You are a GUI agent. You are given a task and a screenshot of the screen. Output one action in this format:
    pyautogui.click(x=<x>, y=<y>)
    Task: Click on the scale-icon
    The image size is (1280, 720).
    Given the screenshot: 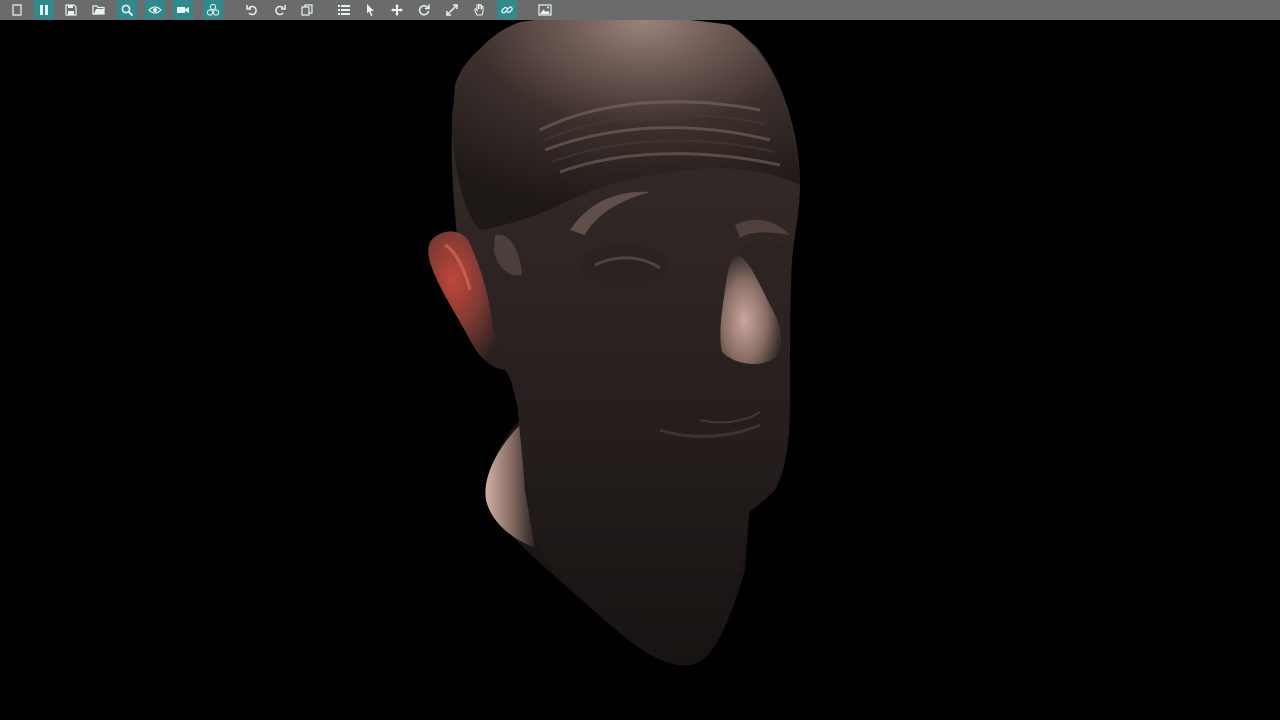 What is the action you would take?
    pyautogui.click(x=452, y=9)
    